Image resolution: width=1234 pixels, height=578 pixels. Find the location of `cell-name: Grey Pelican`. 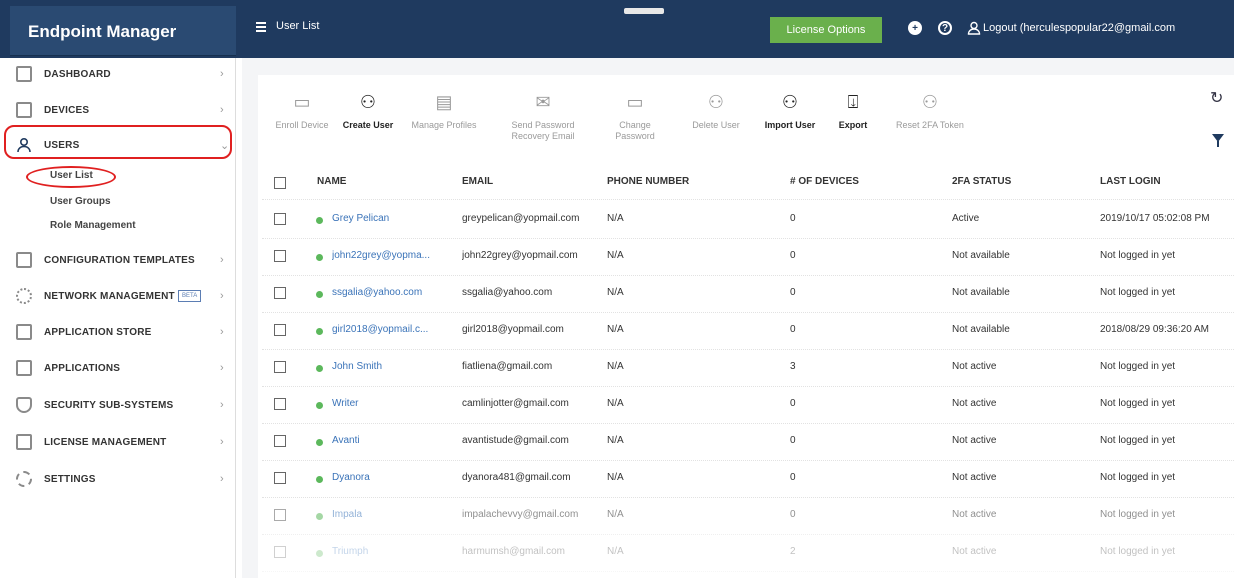

cell-name: Grey Pelican is located at coordinates (392, 218).